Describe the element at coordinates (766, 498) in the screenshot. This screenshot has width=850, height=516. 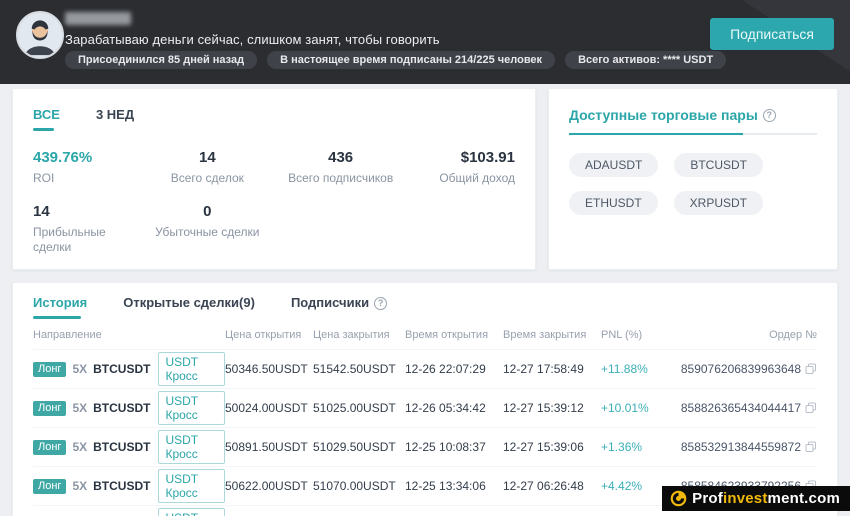
I see `watermark-text: Profinvestment.com` at that location.